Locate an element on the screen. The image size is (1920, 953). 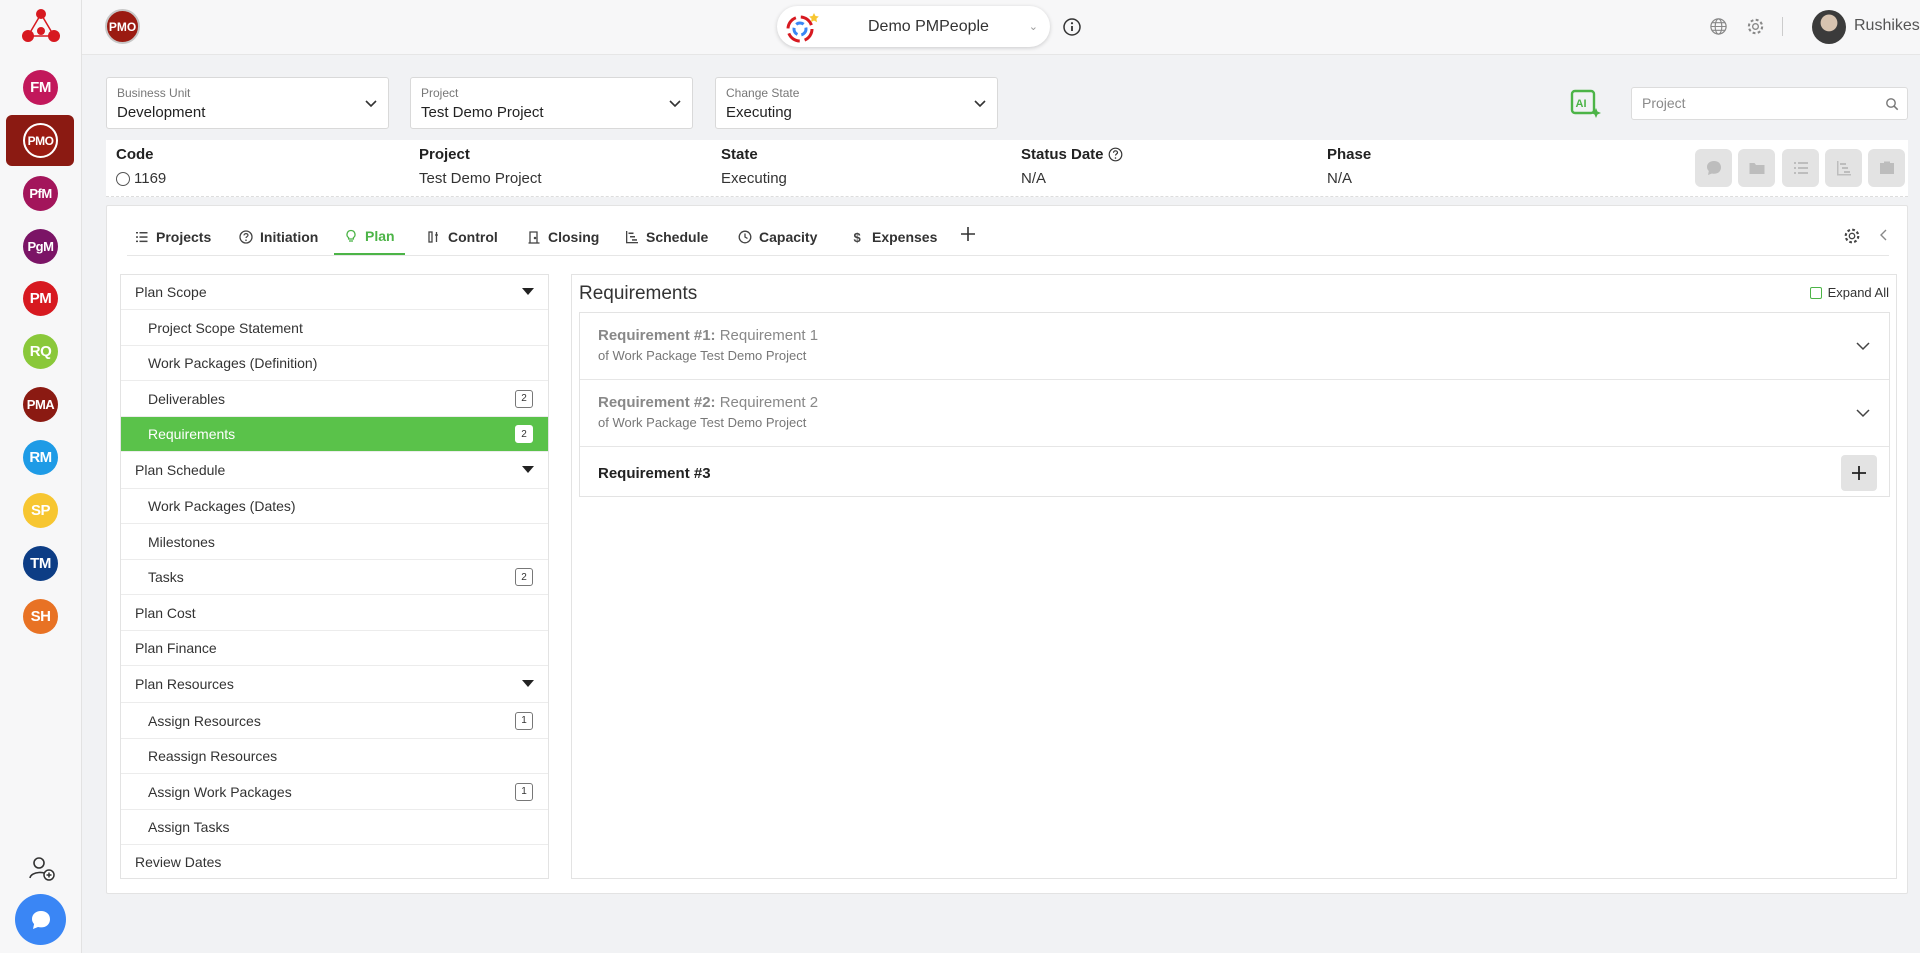
tree-item-requirements: Requirements 2 is located at coordinates (334, 434).